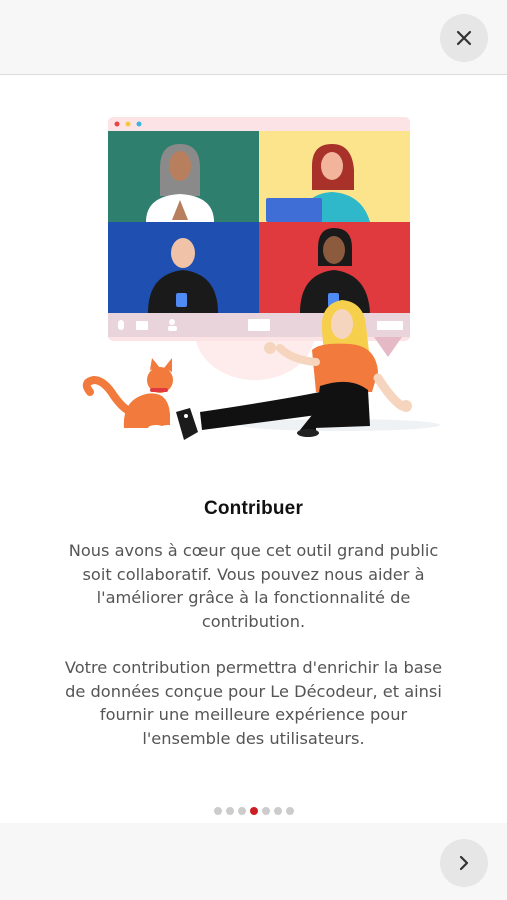 The height and width of the screenshot is (900, 507). Describe the element at coordinates (253, 37) in the screenshot. I see `top-bar` at that location.